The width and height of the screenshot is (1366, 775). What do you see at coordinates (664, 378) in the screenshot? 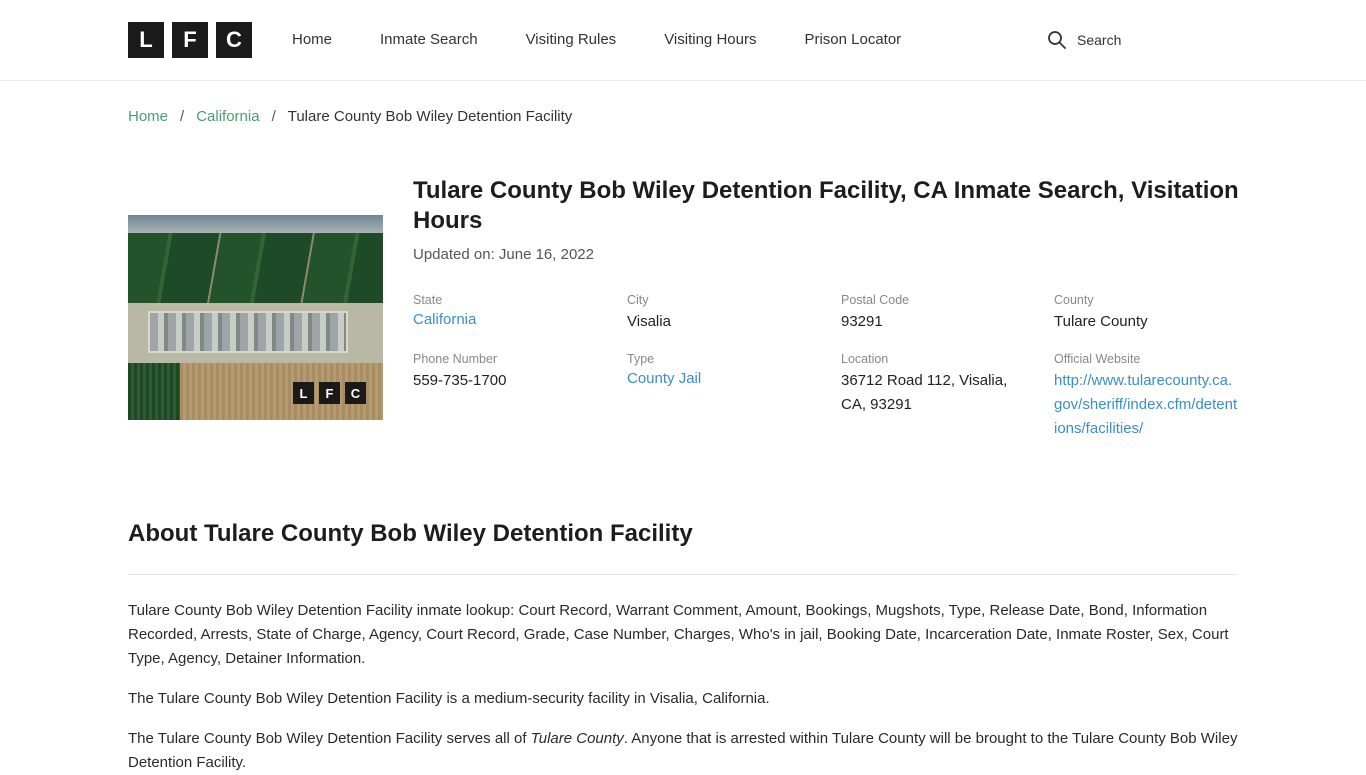
I see `type-link: County Jail` at bounding box center [664, 378].